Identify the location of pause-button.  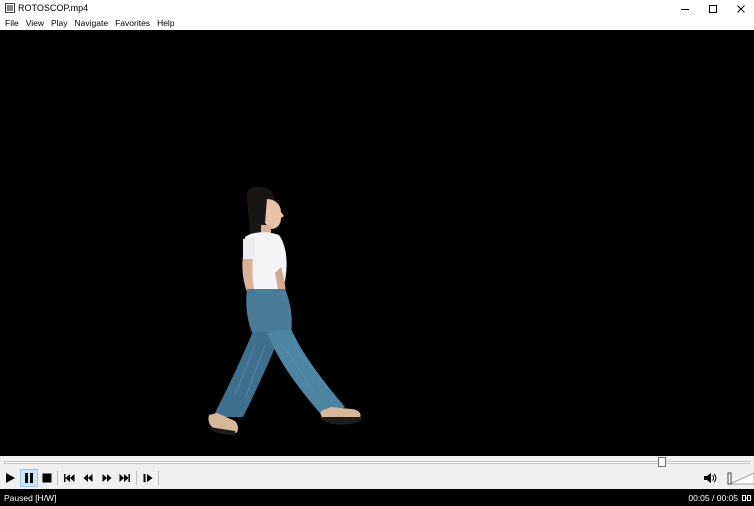
(29, 478).